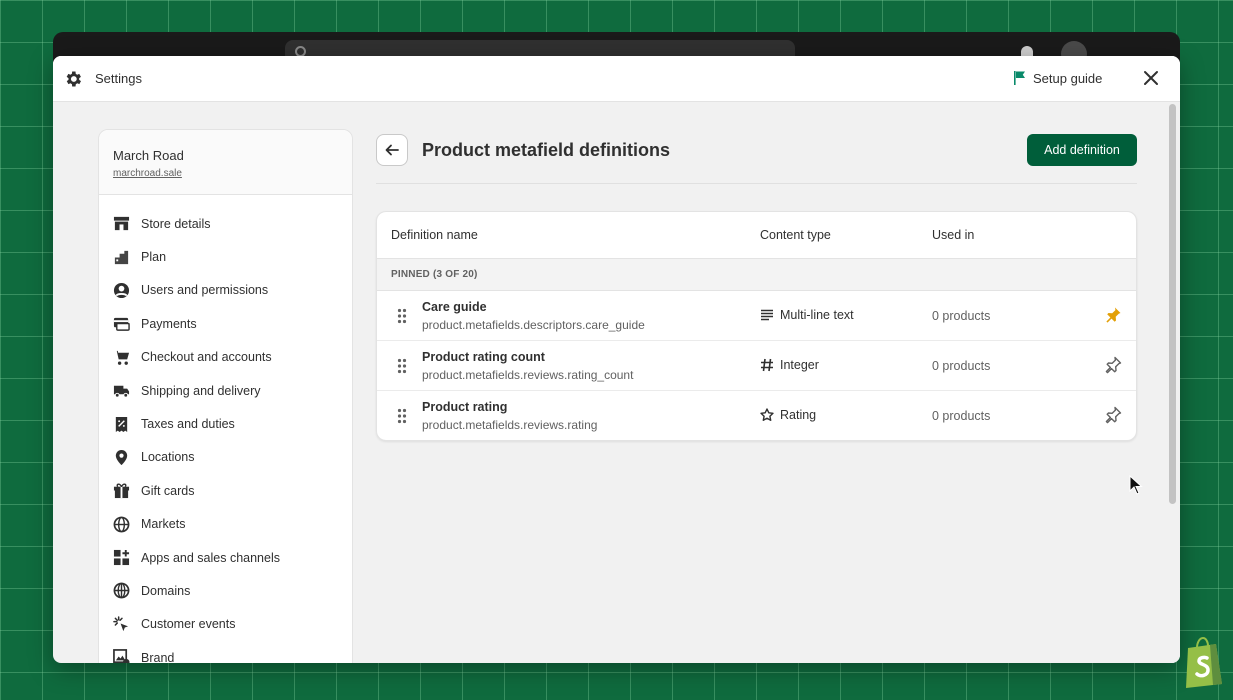  Describe the element at coordinates (121, 623) in the screenshot. I see `cursor-click-icon` at that location.